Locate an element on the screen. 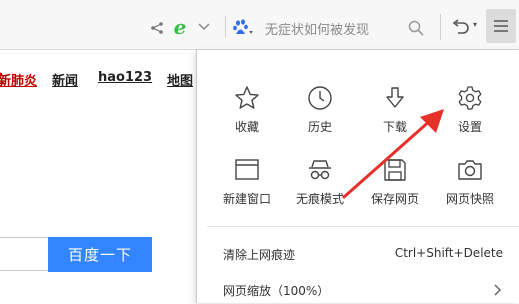 The height and width of the screenshot is (304, 519). download-icon is located at coordinates (395, 98).